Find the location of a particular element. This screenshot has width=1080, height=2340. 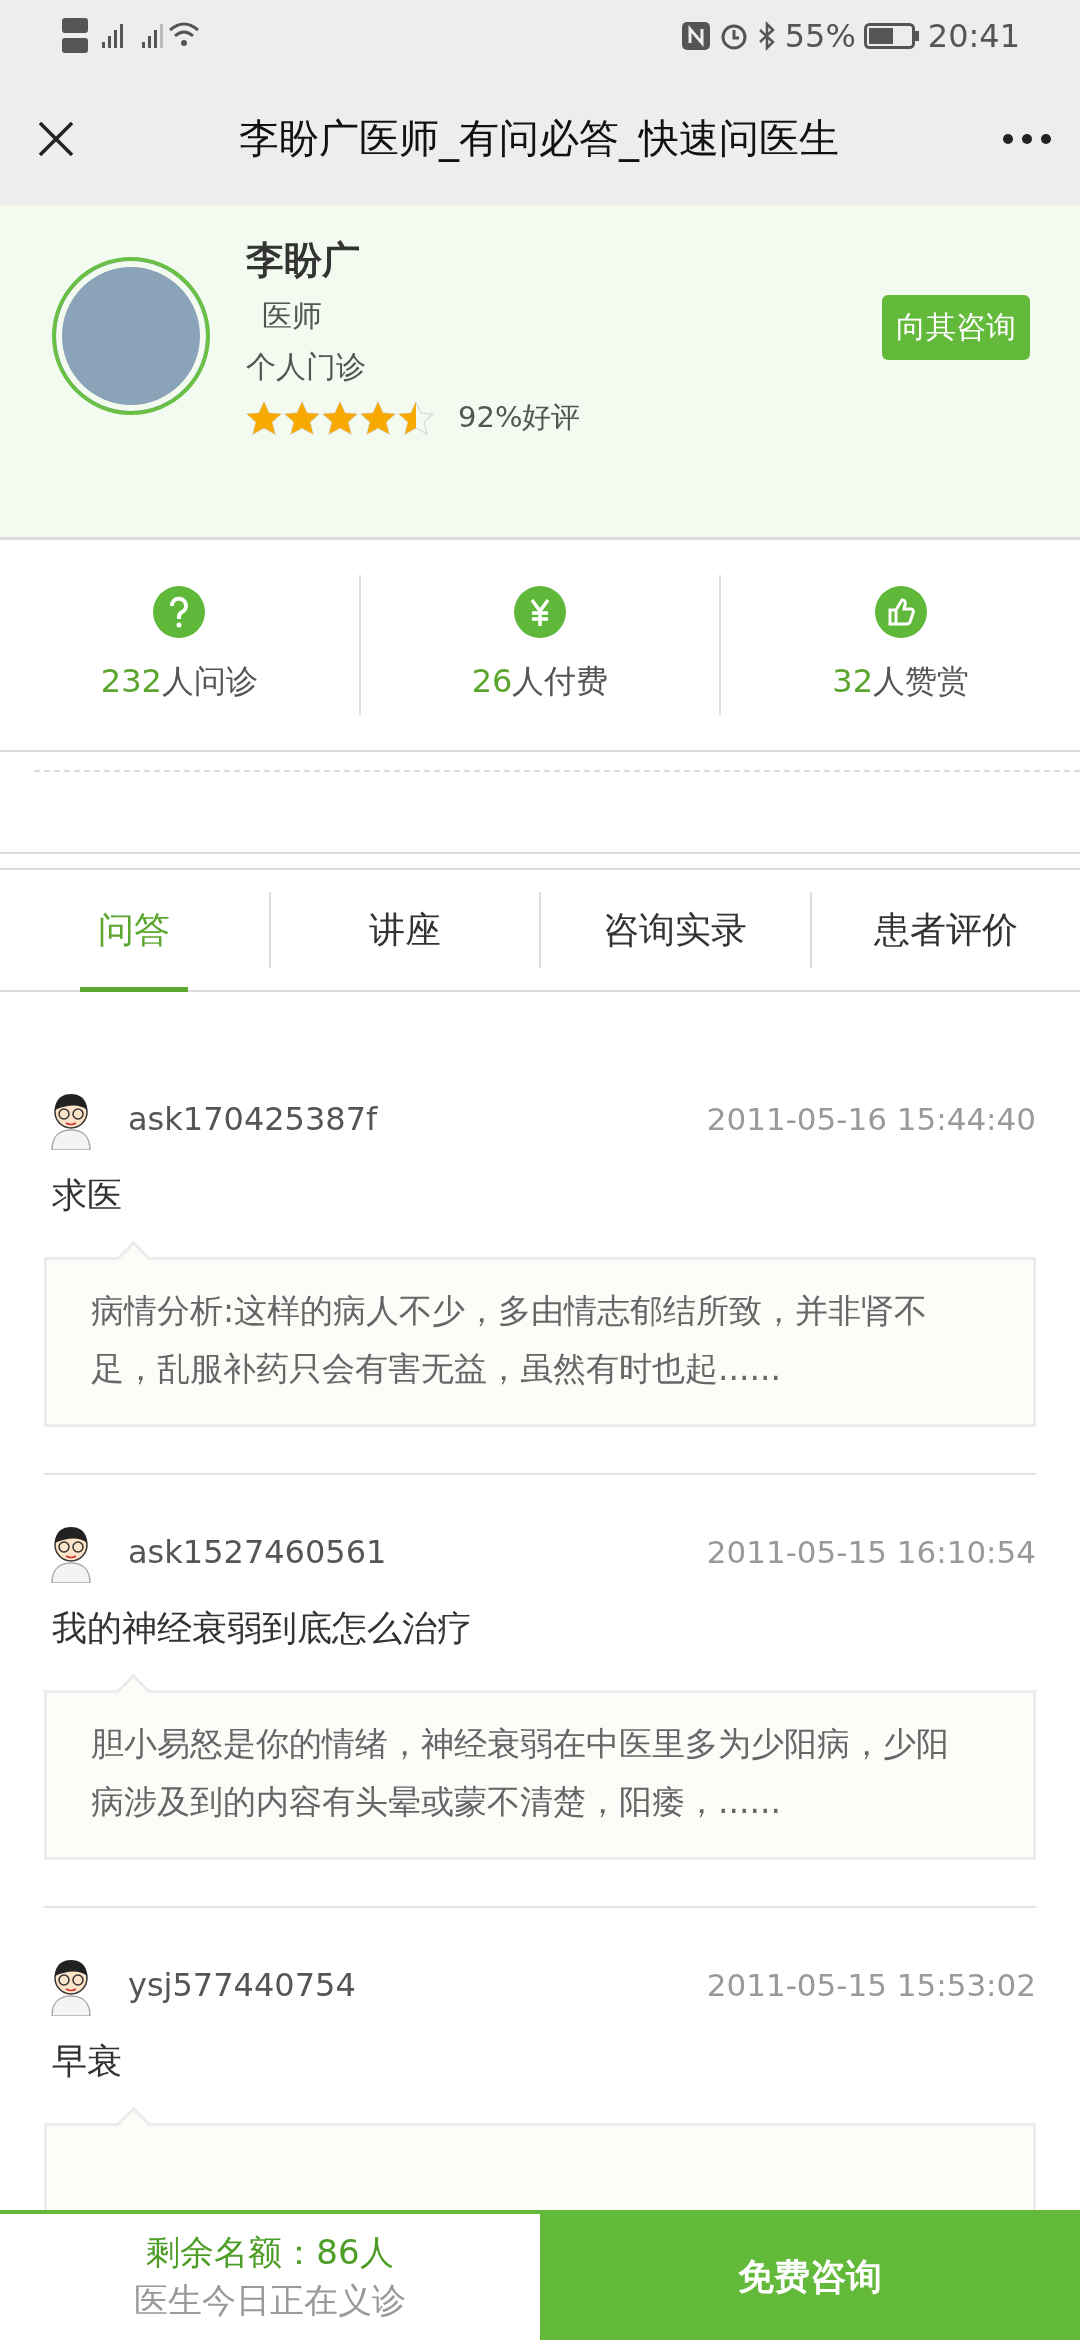

tab: 讲座 is located at coordinates (404, 930).